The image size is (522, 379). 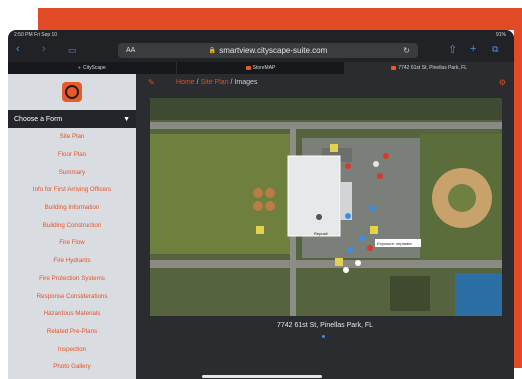 I want to click on logo-area, so click(x=72, y=92).